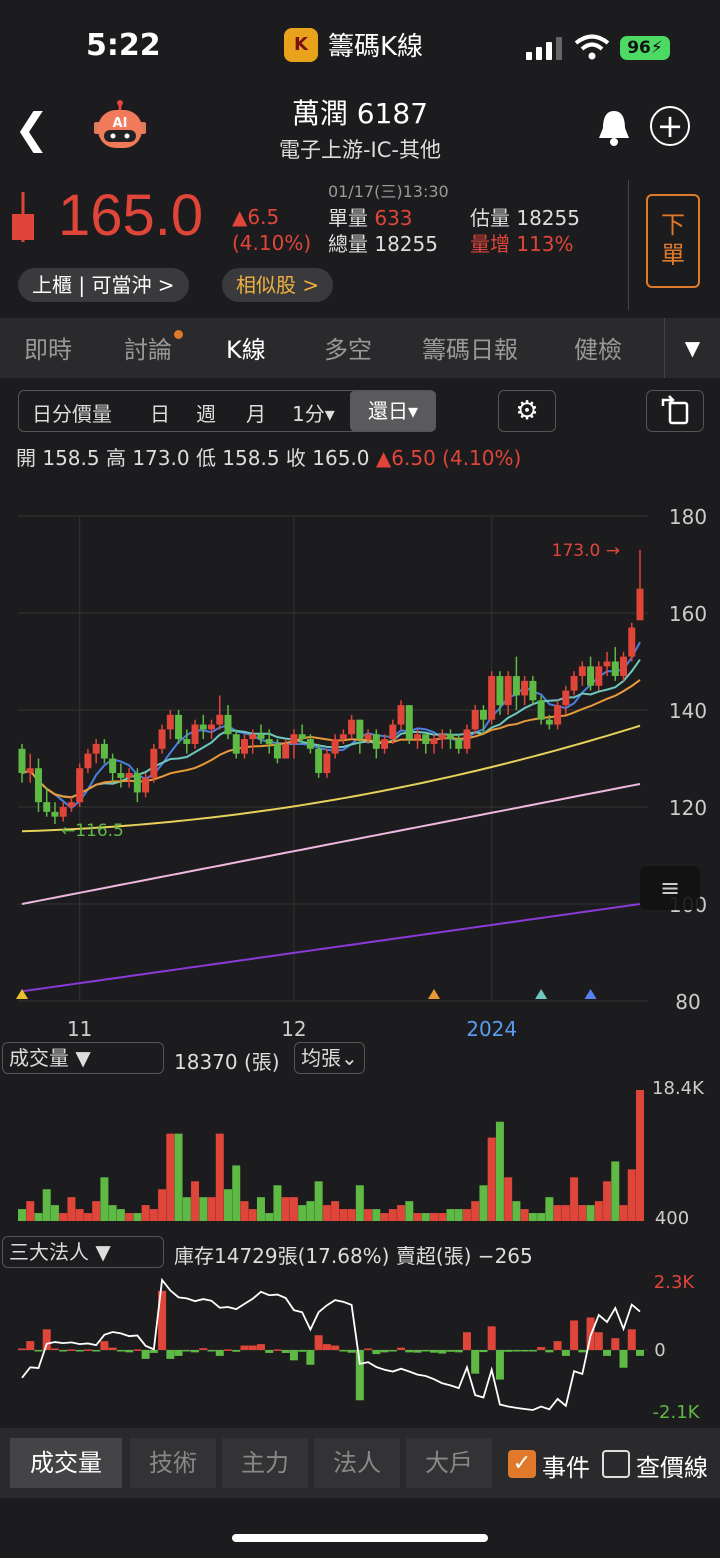 This screenshot has width=720, height=1558. Describe the element at coordinates (522, 1464) in the screenshot. I see `events-checkbox: ✓` at that location.